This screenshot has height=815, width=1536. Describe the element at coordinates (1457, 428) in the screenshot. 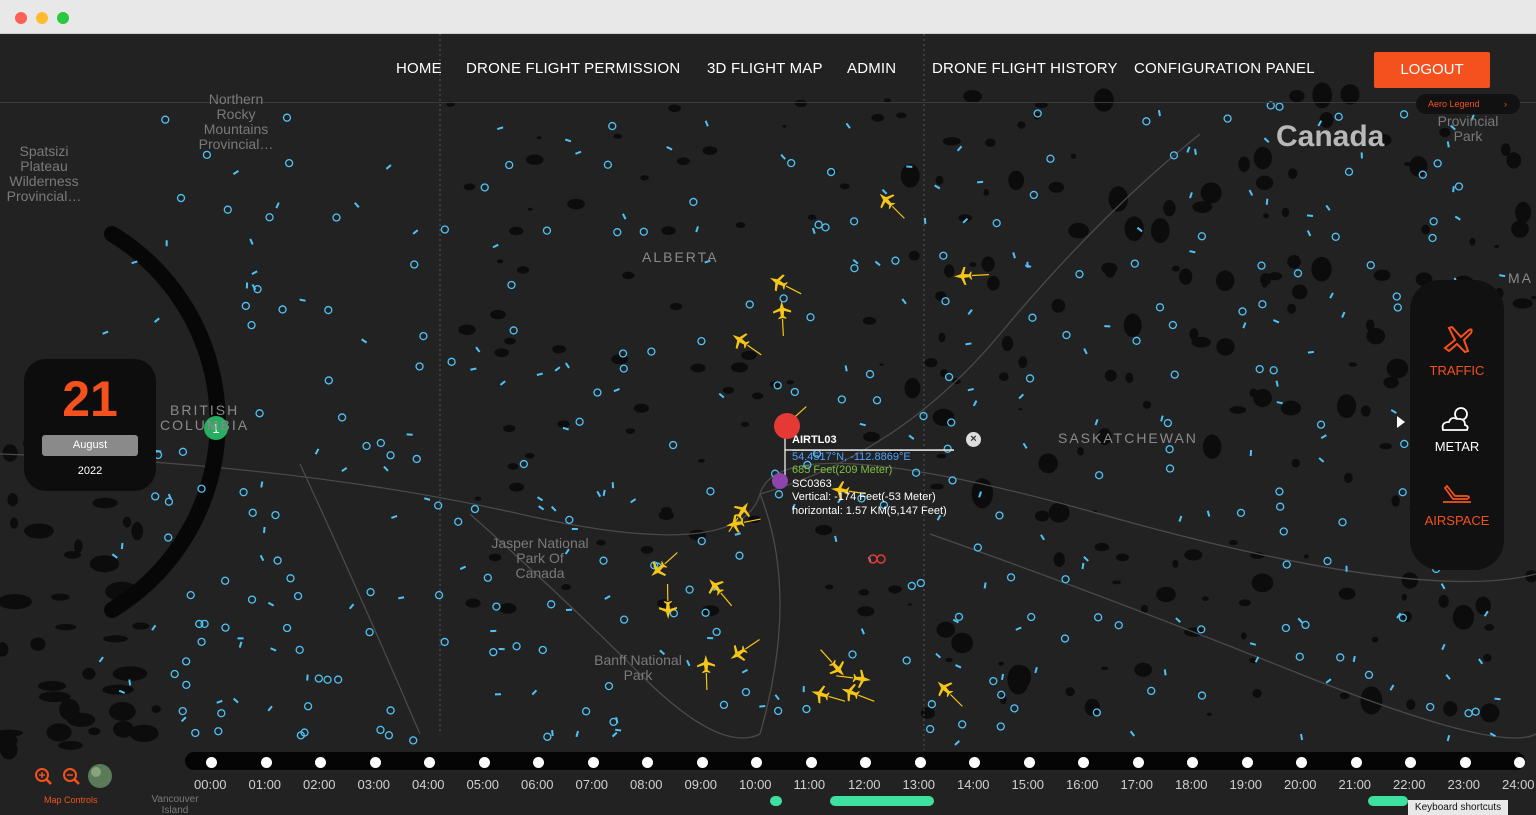

I see `metar-layer-button: METAR` at that location.